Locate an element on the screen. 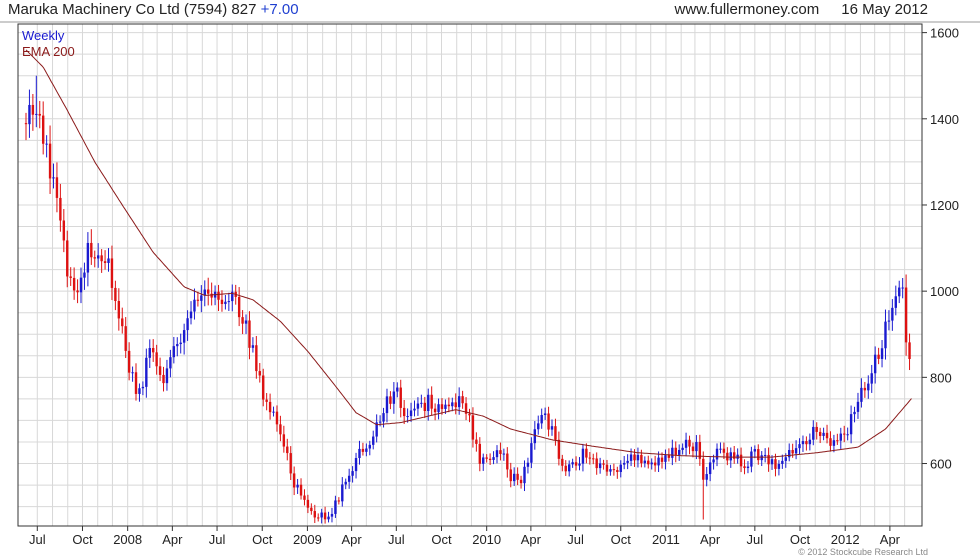 The image size is (980, 560). copyright-text: © 2012 Stockcube Research Ltd is located at coordinates (863, 552).